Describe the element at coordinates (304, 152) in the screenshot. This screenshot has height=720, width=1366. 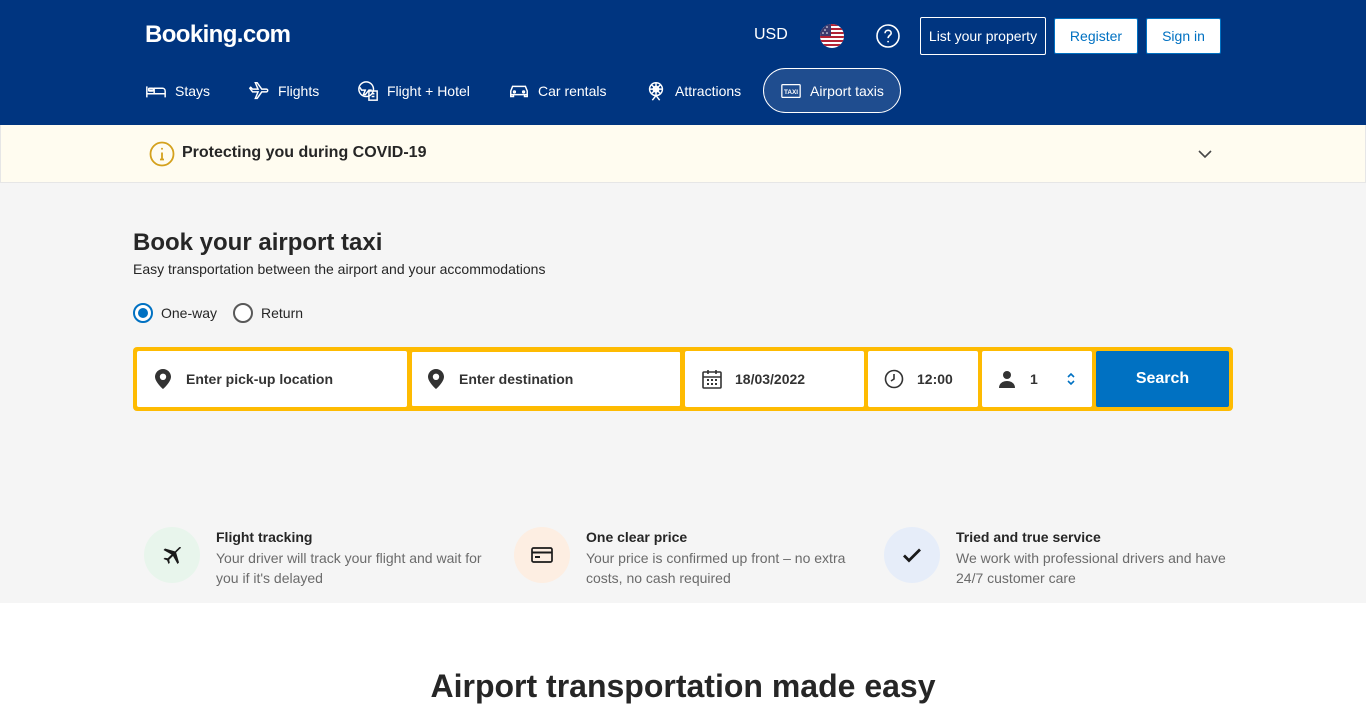
I see `covid-banner-title: Protecting you during COVID-19` at that location.